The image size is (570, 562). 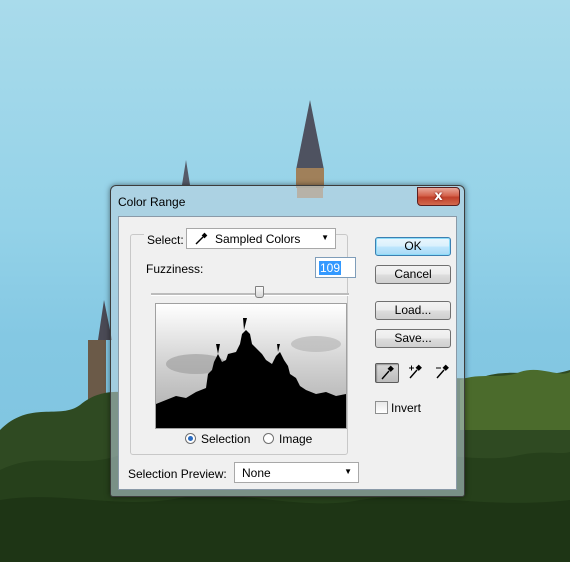 I want to click on select-value: Sampled Colors, so click(x=258, y=239).